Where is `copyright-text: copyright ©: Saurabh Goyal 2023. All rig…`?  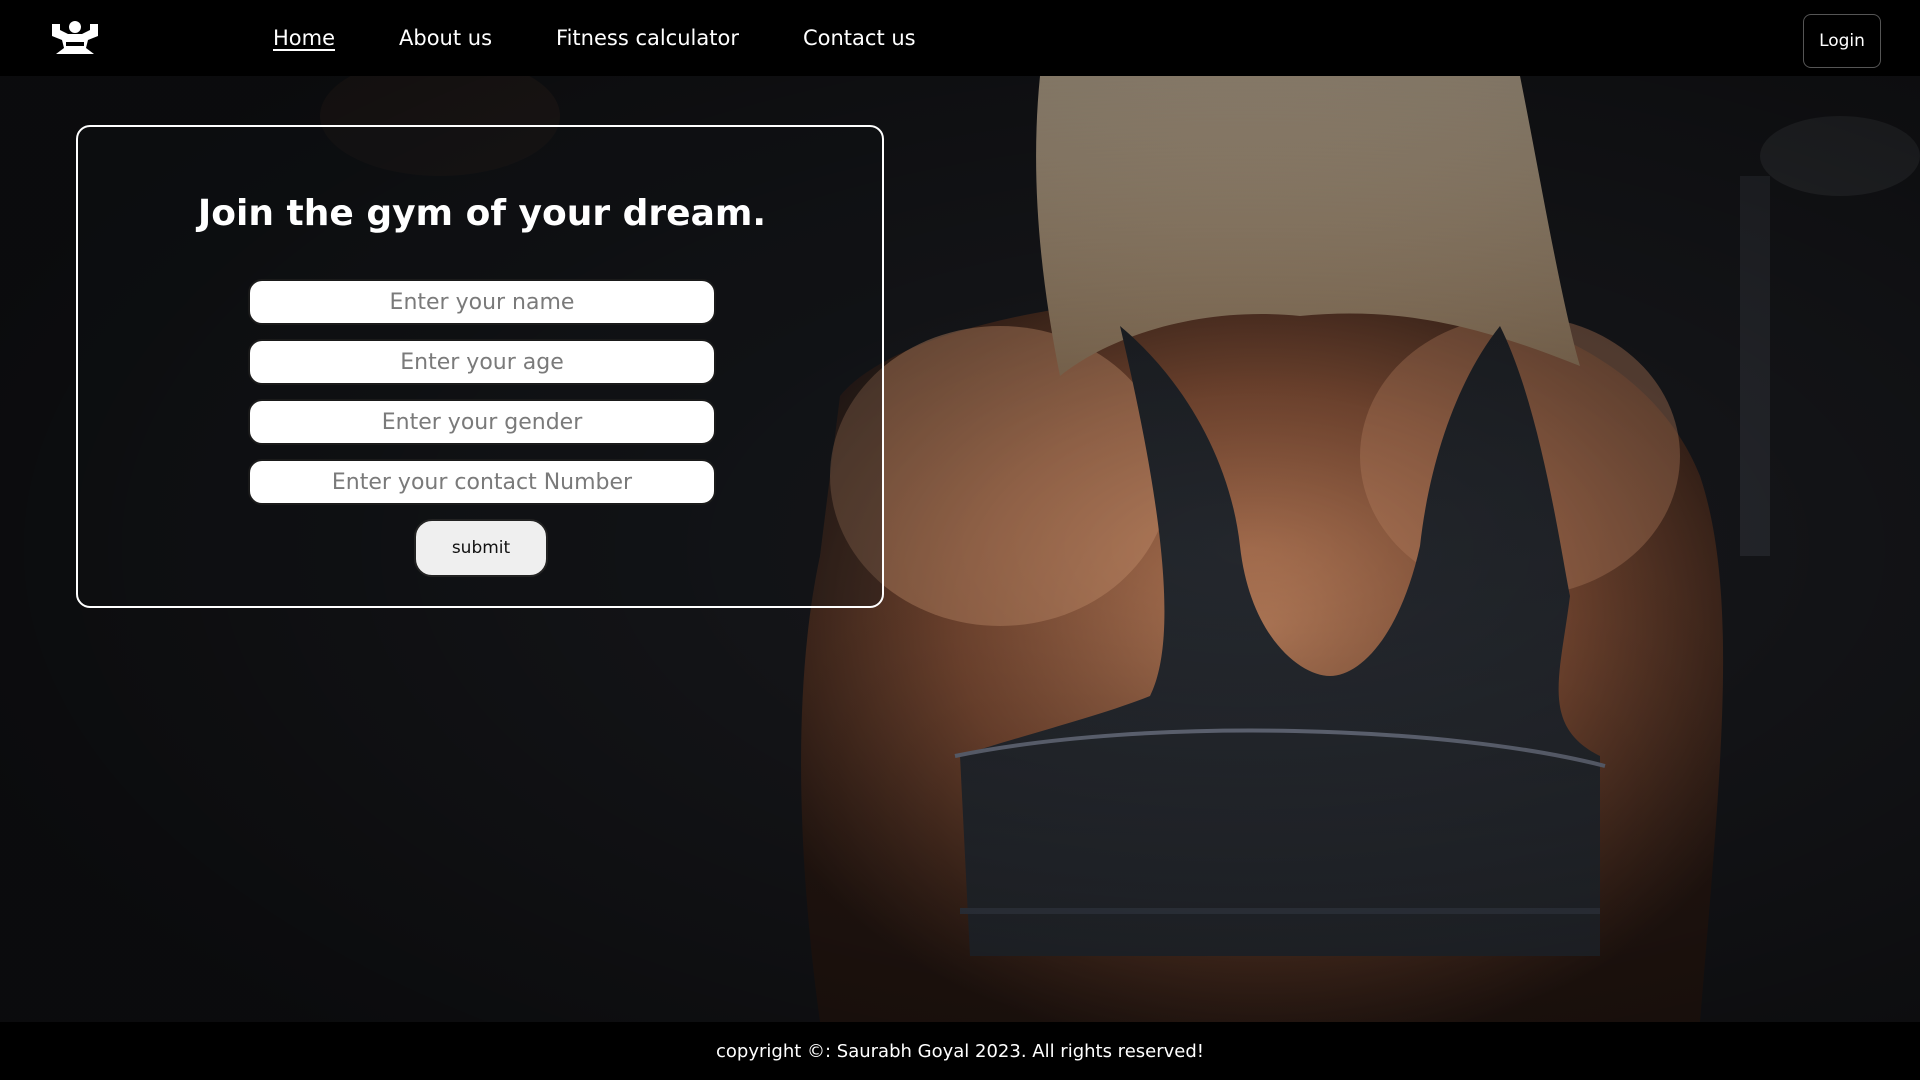
copyright-text: copyright ©: Saurabh Goyal 2023. All rig… is located at coordinates (960, 1051).